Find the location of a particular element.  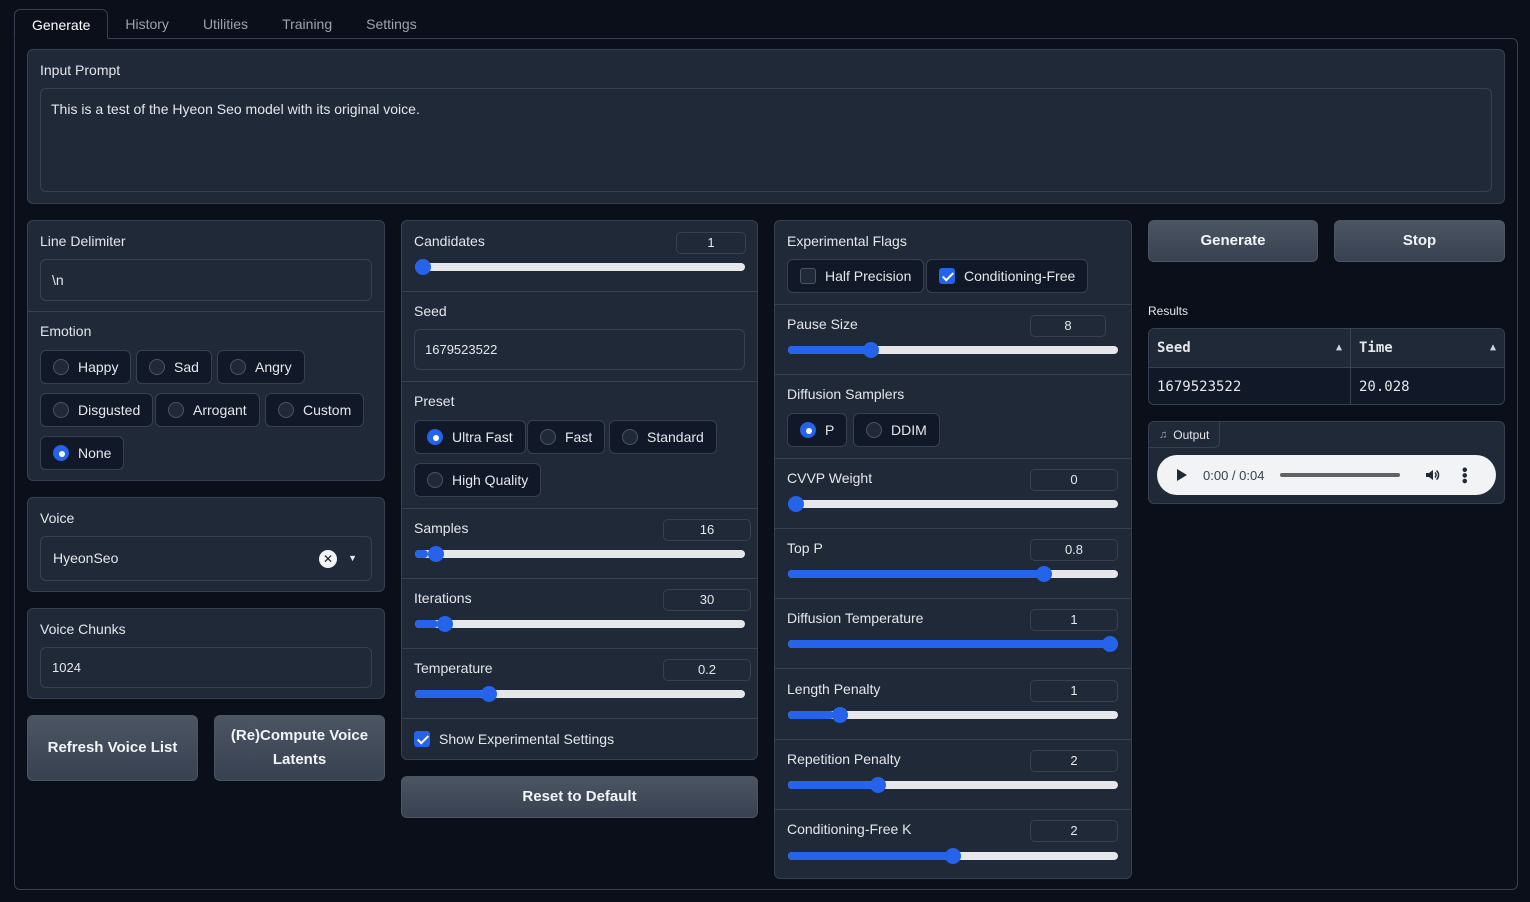

emotion-option-happy: Happy is located at coordinates (86, 367).